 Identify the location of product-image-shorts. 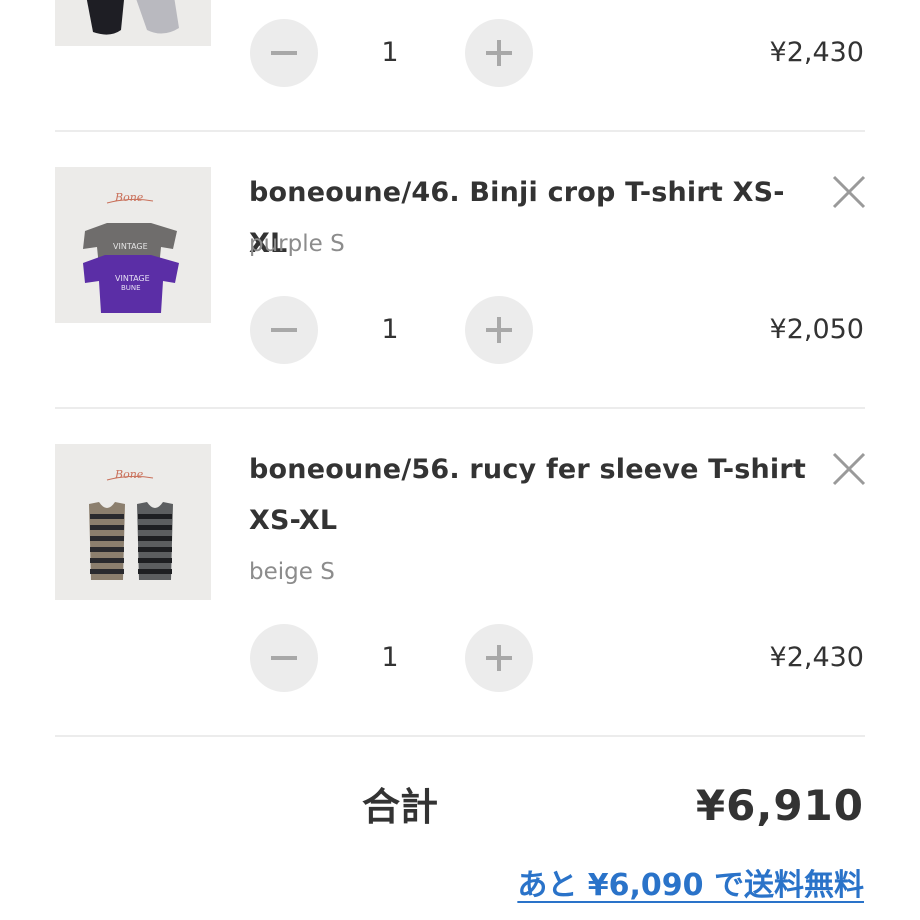
(133, 23).